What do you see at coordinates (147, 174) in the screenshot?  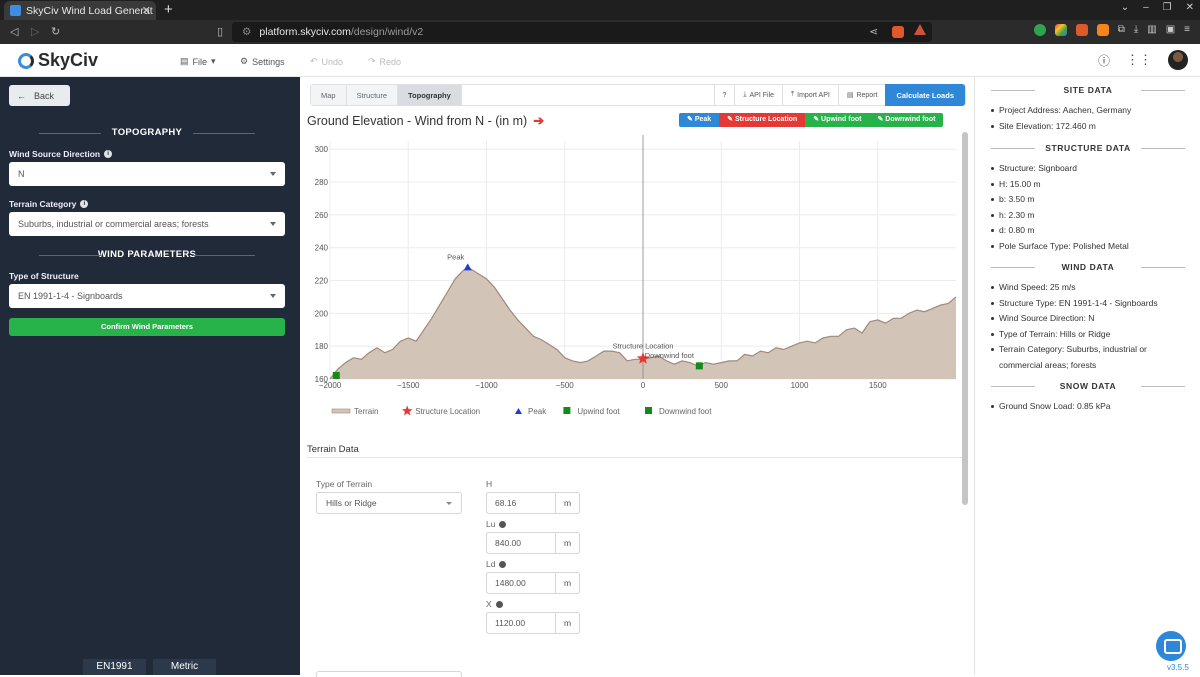 I see `wind-source-direction-select: N` at bounding box center [147, 174].